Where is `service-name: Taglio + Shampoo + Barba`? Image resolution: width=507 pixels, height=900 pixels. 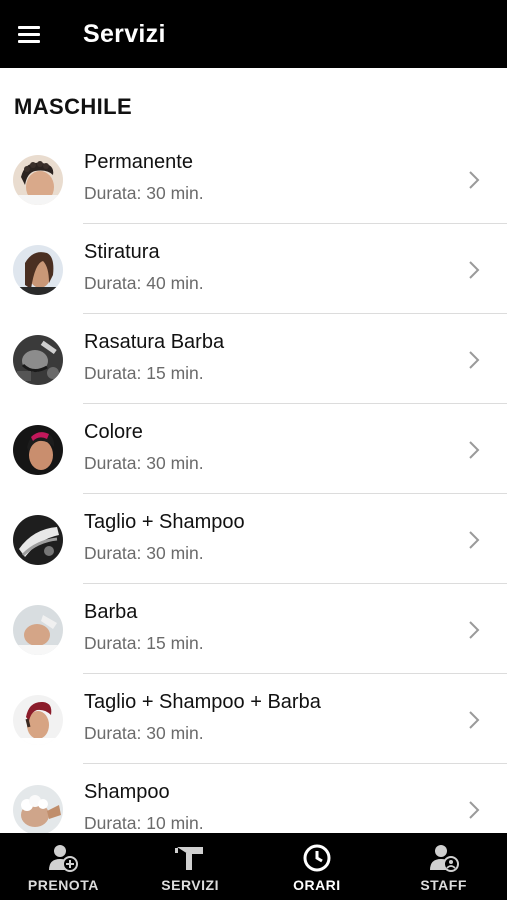 service-name: Taglio + Shampoo + Barba is located at coordinates (202, 702).